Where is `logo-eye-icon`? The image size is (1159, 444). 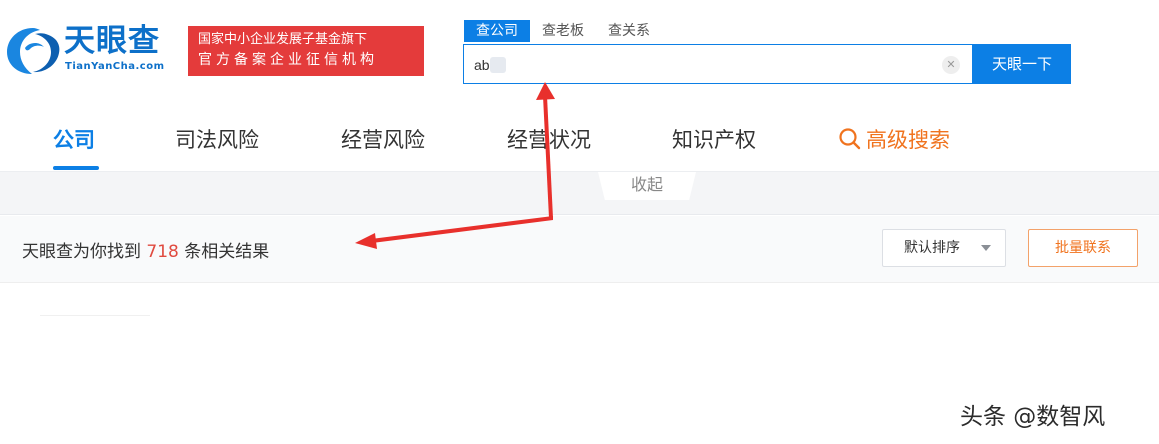
logo-eye-icon is located at coordinates (33, 51).